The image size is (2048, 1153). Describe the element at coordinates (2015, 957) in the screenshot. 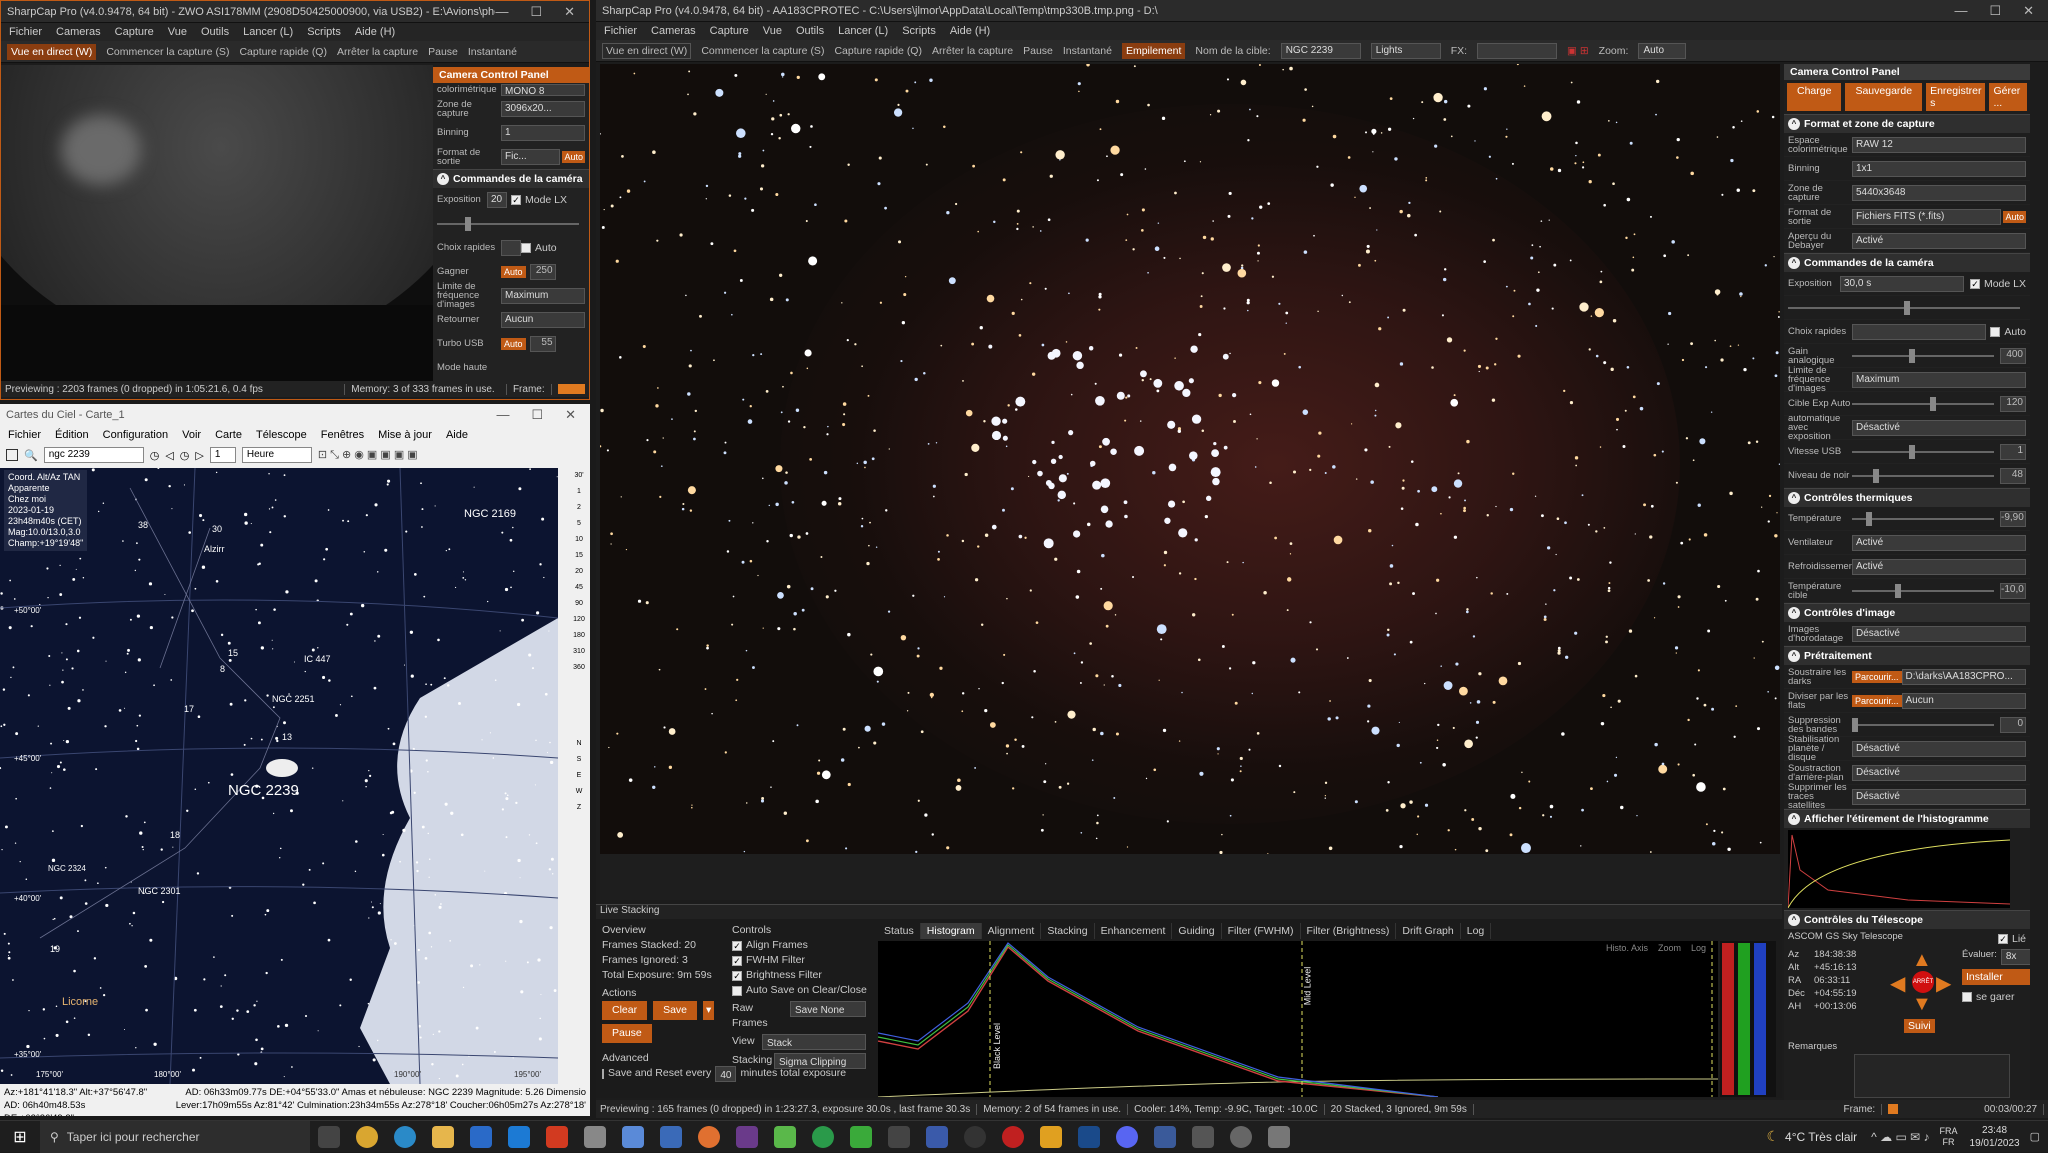

I see `rate-select: 8x` at that location.